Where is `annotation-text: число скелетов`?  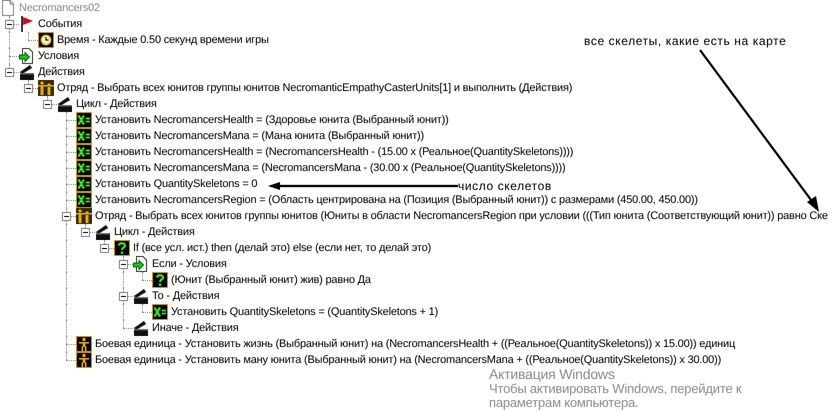 annotation-text: число скелетов is located at coordinates (505, 186).